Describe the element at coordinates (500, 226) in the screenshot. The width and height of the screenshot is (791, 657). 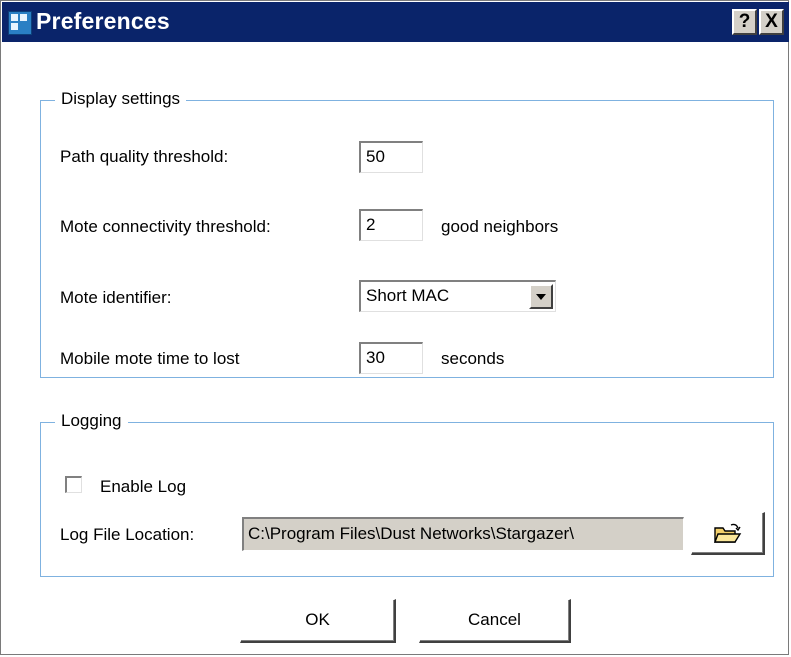
I see `connectivity-suffix: good neighbors` at that location.